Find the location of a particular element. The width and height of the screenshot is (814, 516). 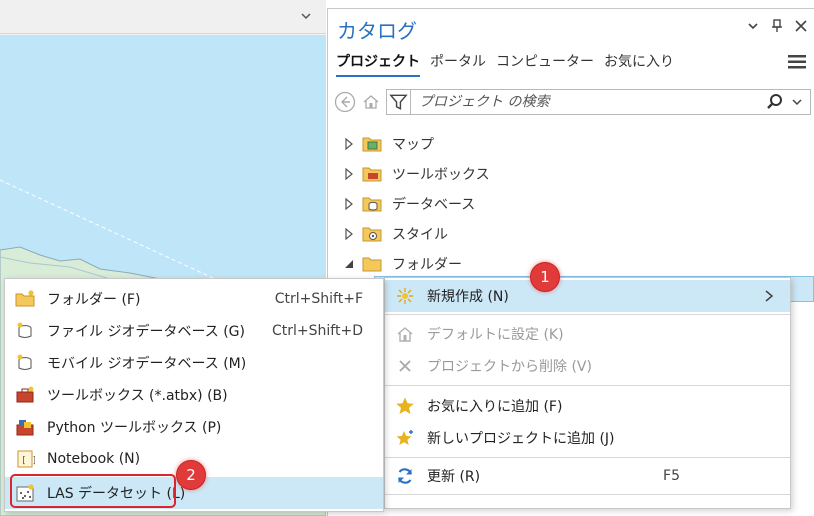

back-icon is located at coordinates (345, 102).